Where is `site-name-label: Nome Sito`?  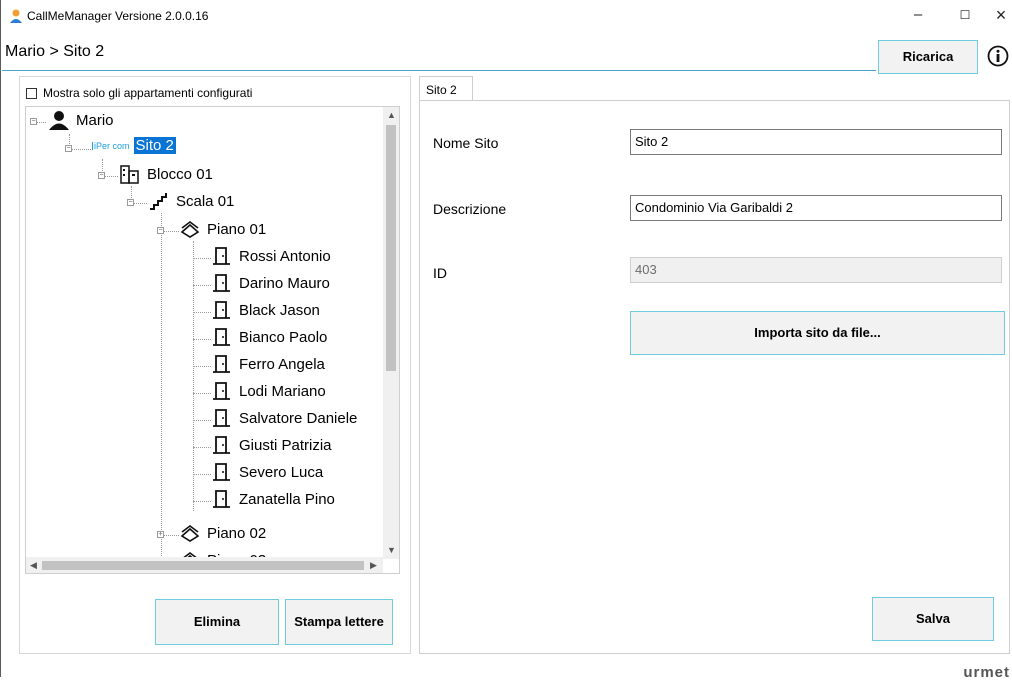 site-name-label: Nome Sito is located at coordinates (466, 143).